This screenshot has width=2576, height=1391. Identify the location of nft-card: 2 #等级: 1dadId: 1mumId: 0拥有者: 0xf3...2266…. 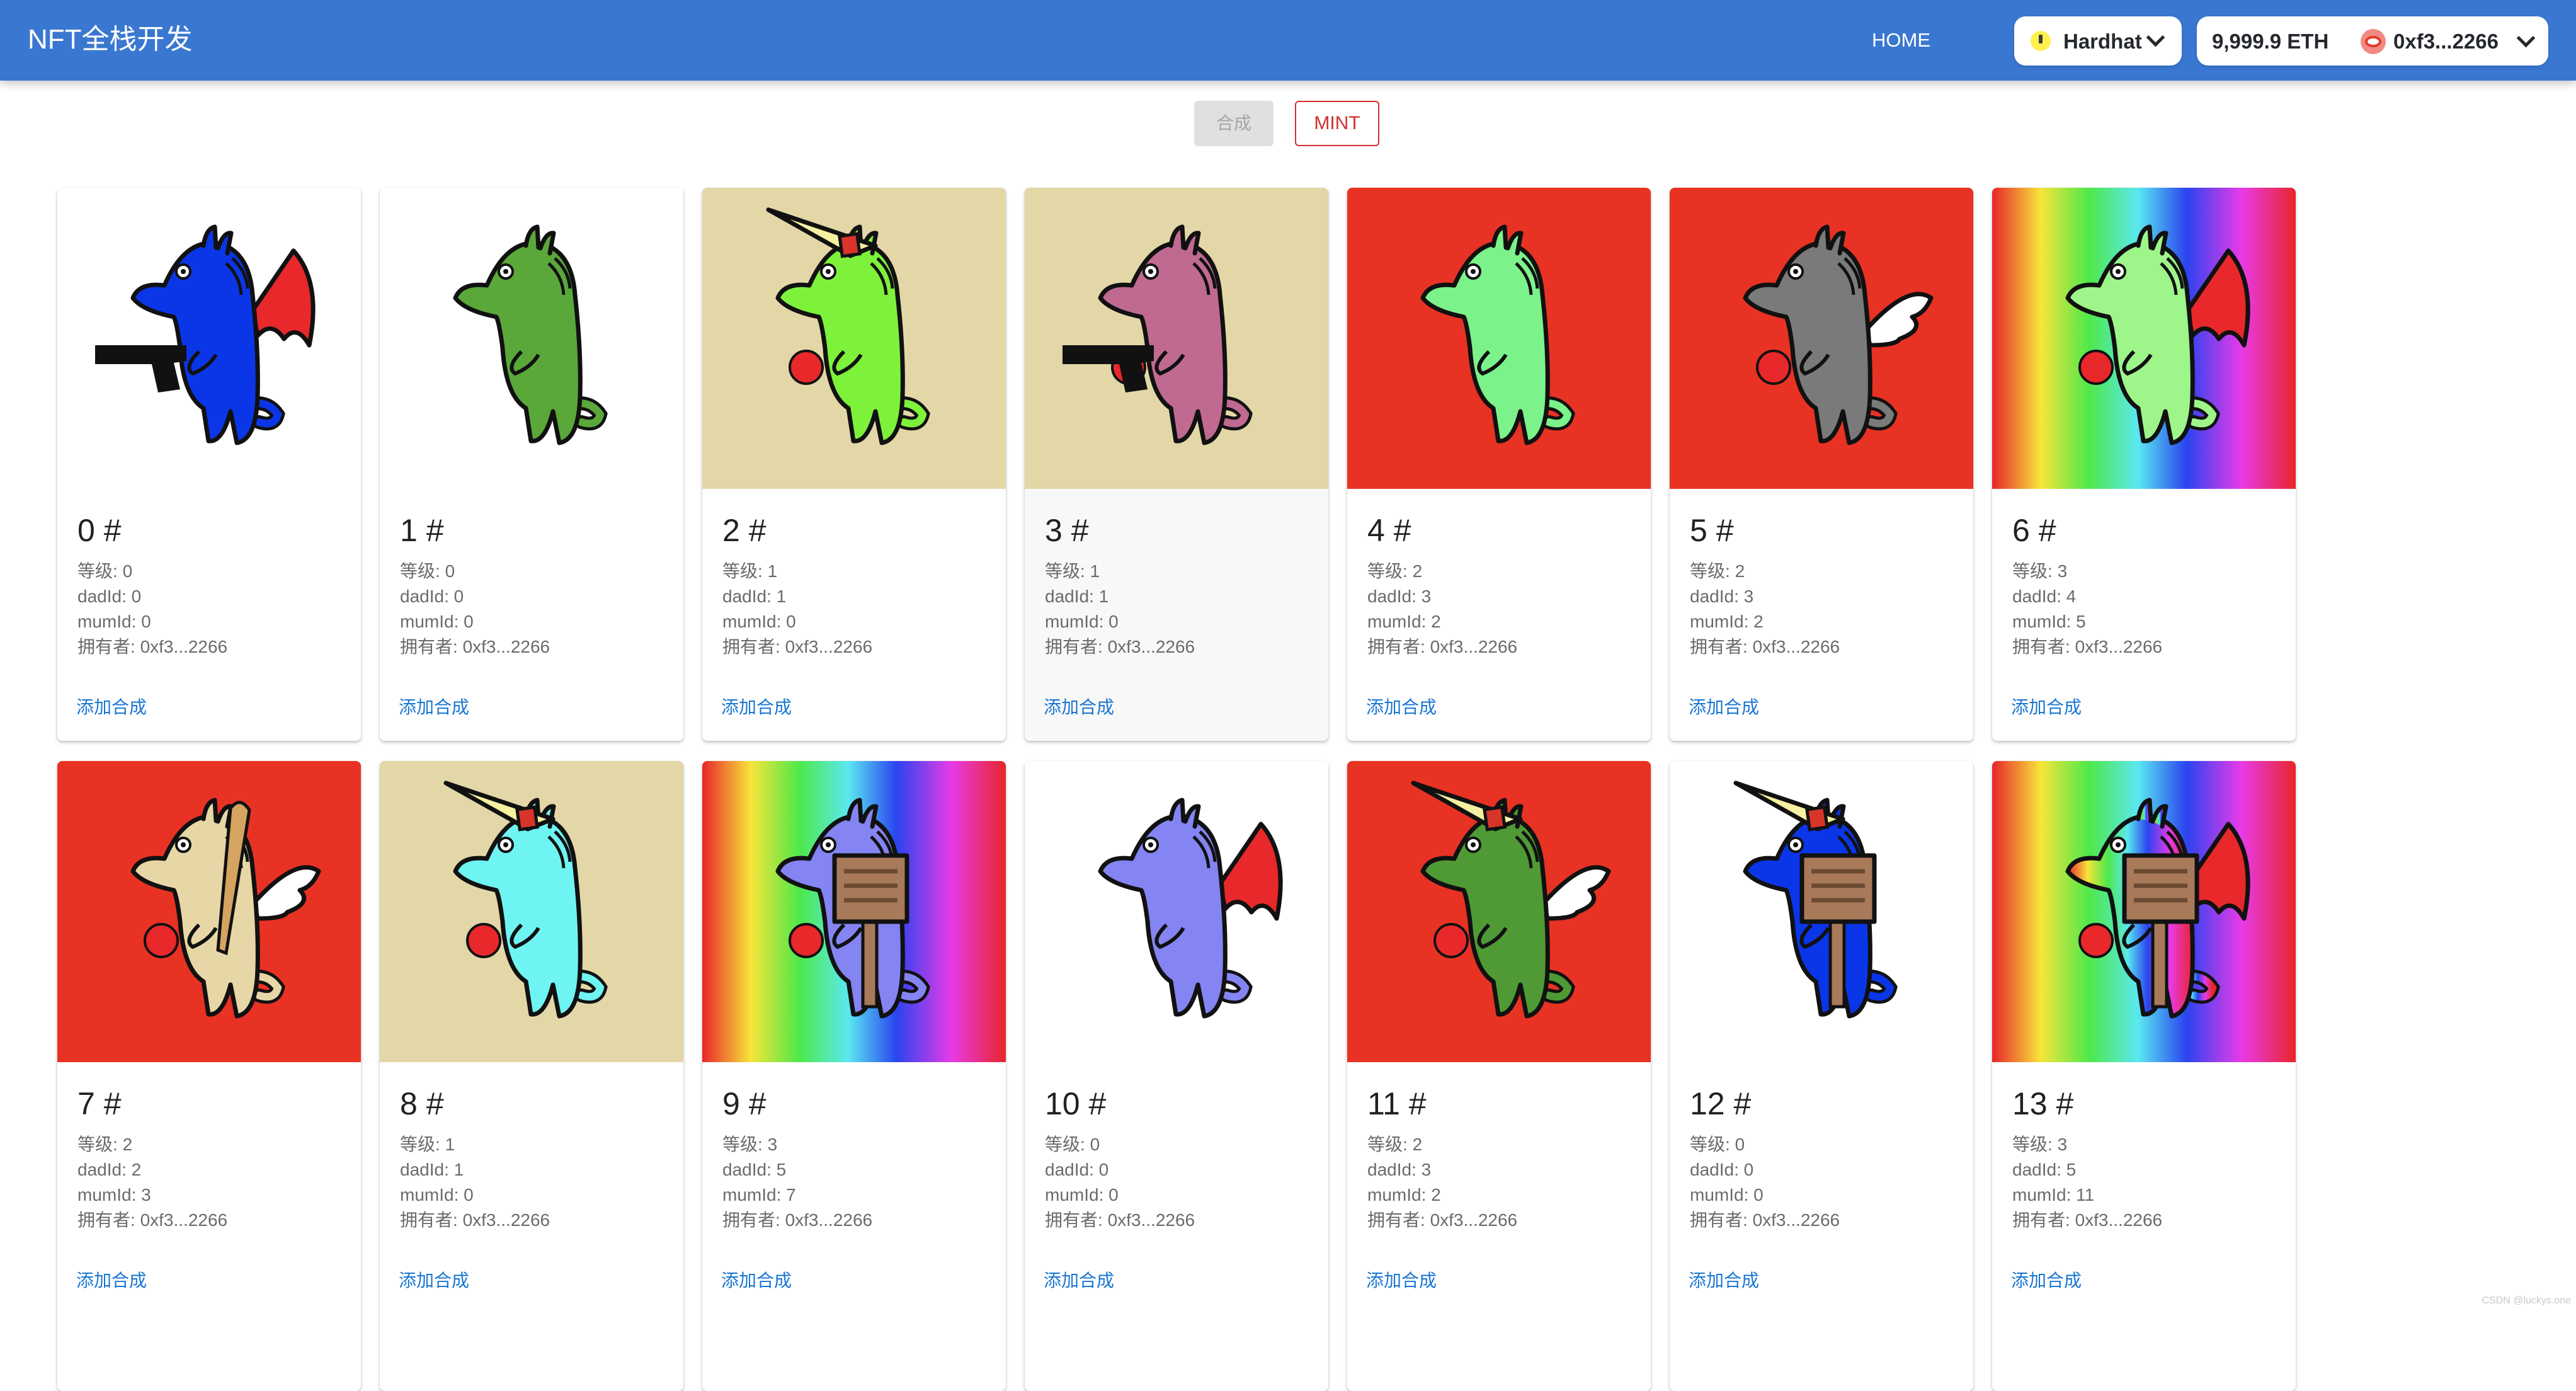
(854, 464).